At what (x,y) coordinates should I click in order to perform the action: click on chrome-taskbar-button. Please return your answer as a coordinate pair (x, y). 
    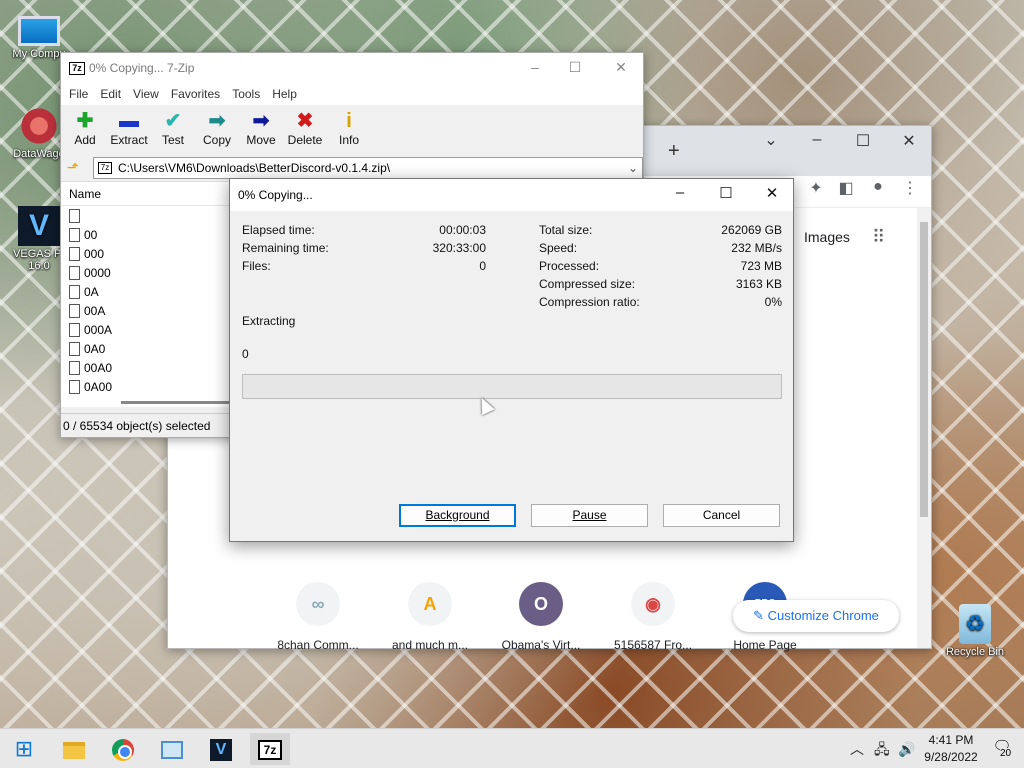
    Looking at the image, I should click on (123, 749).